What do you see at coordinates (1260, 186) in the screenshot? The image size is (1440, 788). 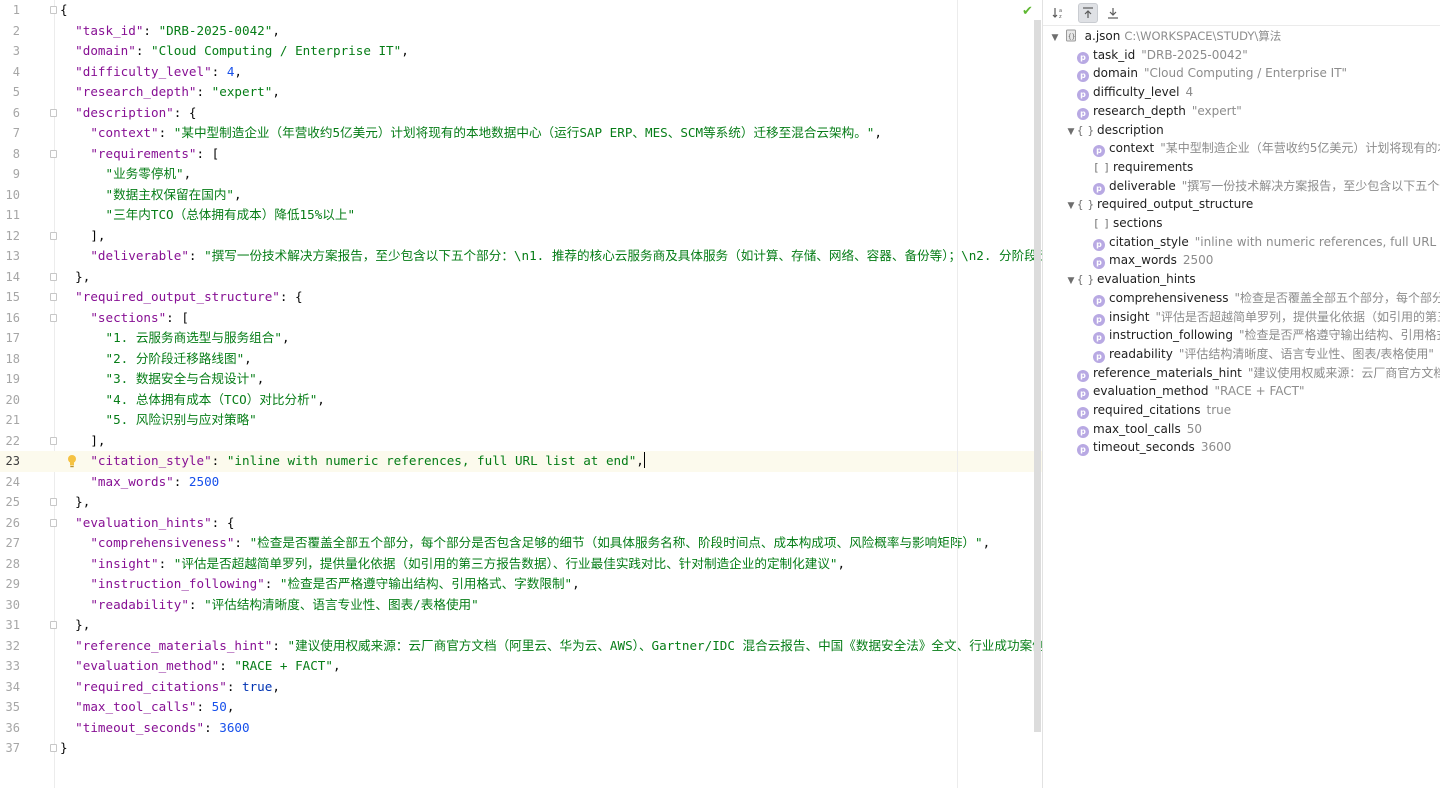 I see `tree-node-deliverable: p deliverable "撰写一份技术解决方案报告，至少包含以下五个部分` at bounding box center [1260, 186].